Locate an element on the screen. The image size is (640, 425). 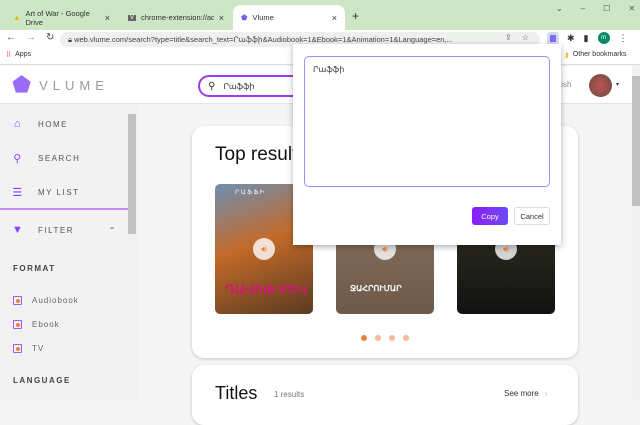
extensions-puzzle-icon: ✱ is located at coordinates (571, 38).